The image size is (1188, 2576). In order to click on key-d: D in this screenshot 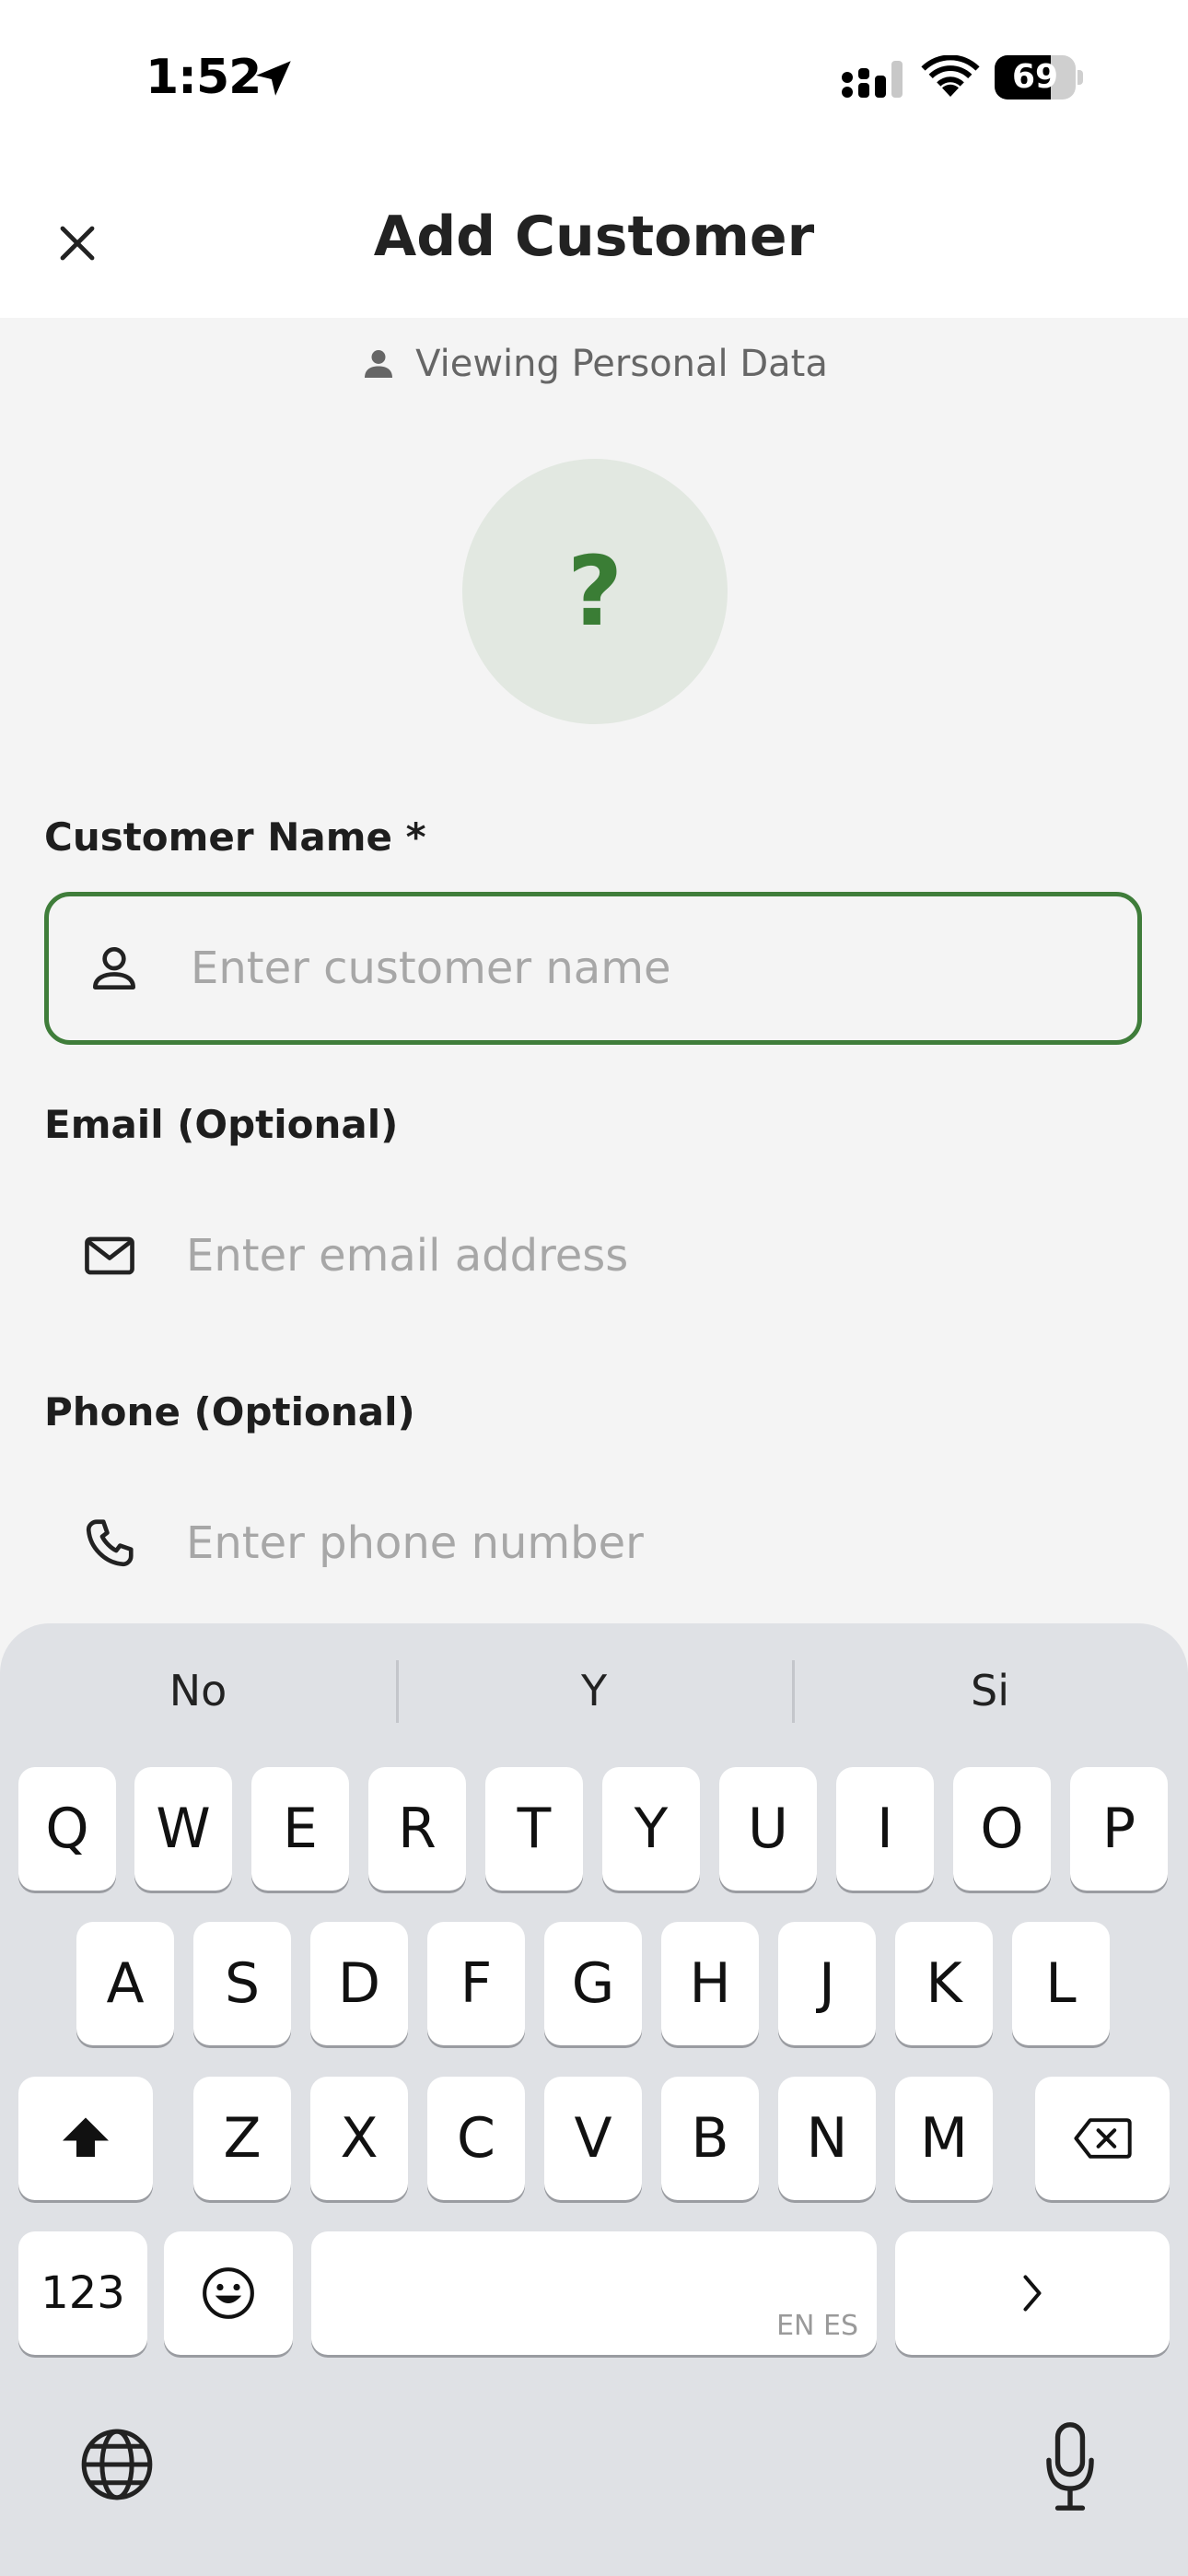, I will do `click(359, 1983)`.